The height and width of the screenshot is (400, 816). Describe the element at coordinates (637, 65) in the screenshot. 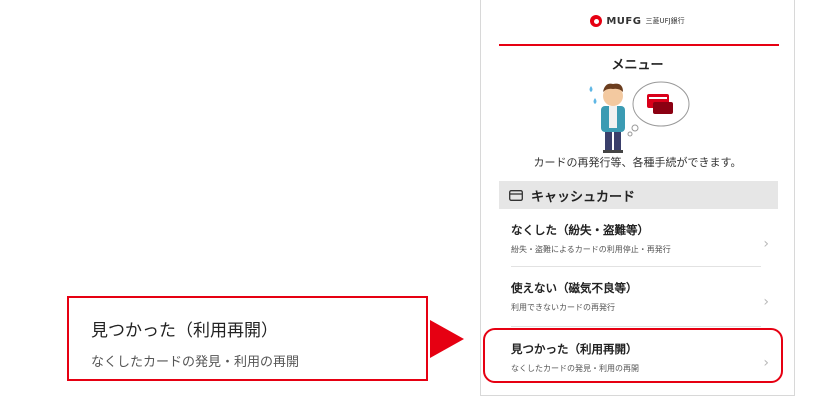

I see `page-title: メニュー` at that location.